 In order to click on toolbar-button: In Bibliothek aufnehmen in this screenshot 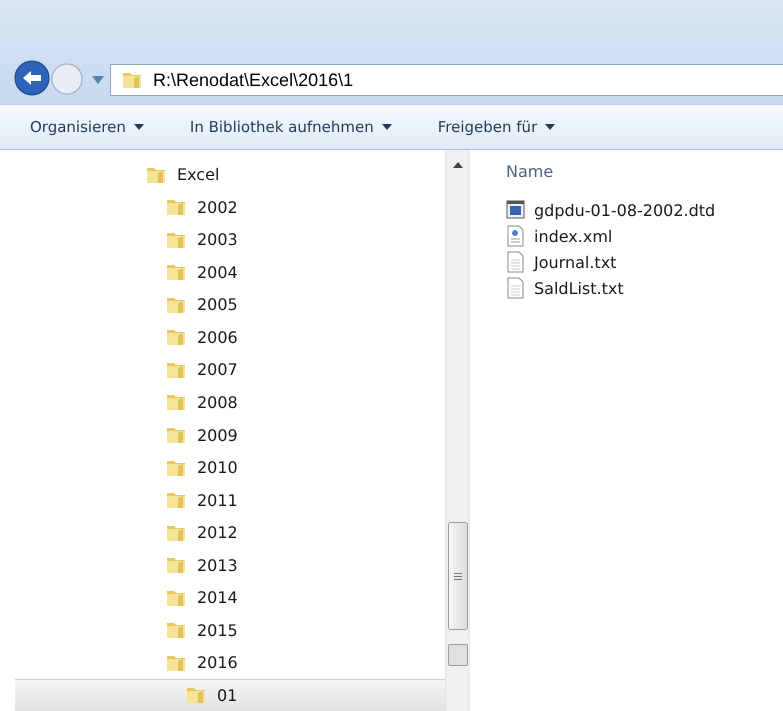, I will do `click(291, 127)`.